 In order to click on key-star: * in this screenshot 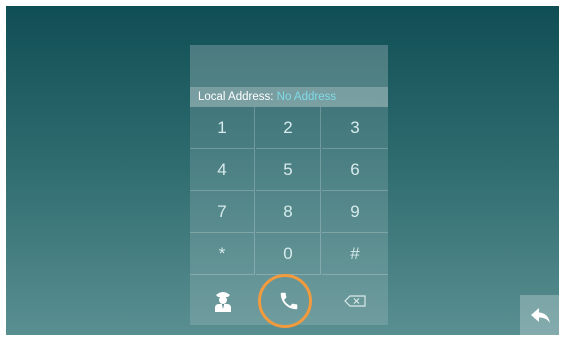, I will do `click(222, 254)`.